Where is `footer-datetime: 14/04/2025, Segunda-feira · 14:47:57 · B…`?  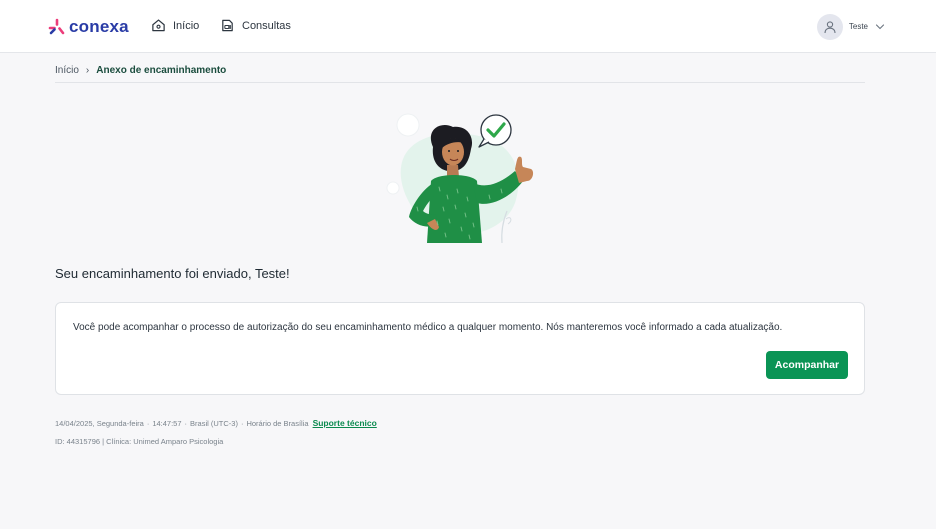
footer-datetime: 14/04/2025, Segunda-feira · 14:47:57 · B… is located at coordinates (216, 423).